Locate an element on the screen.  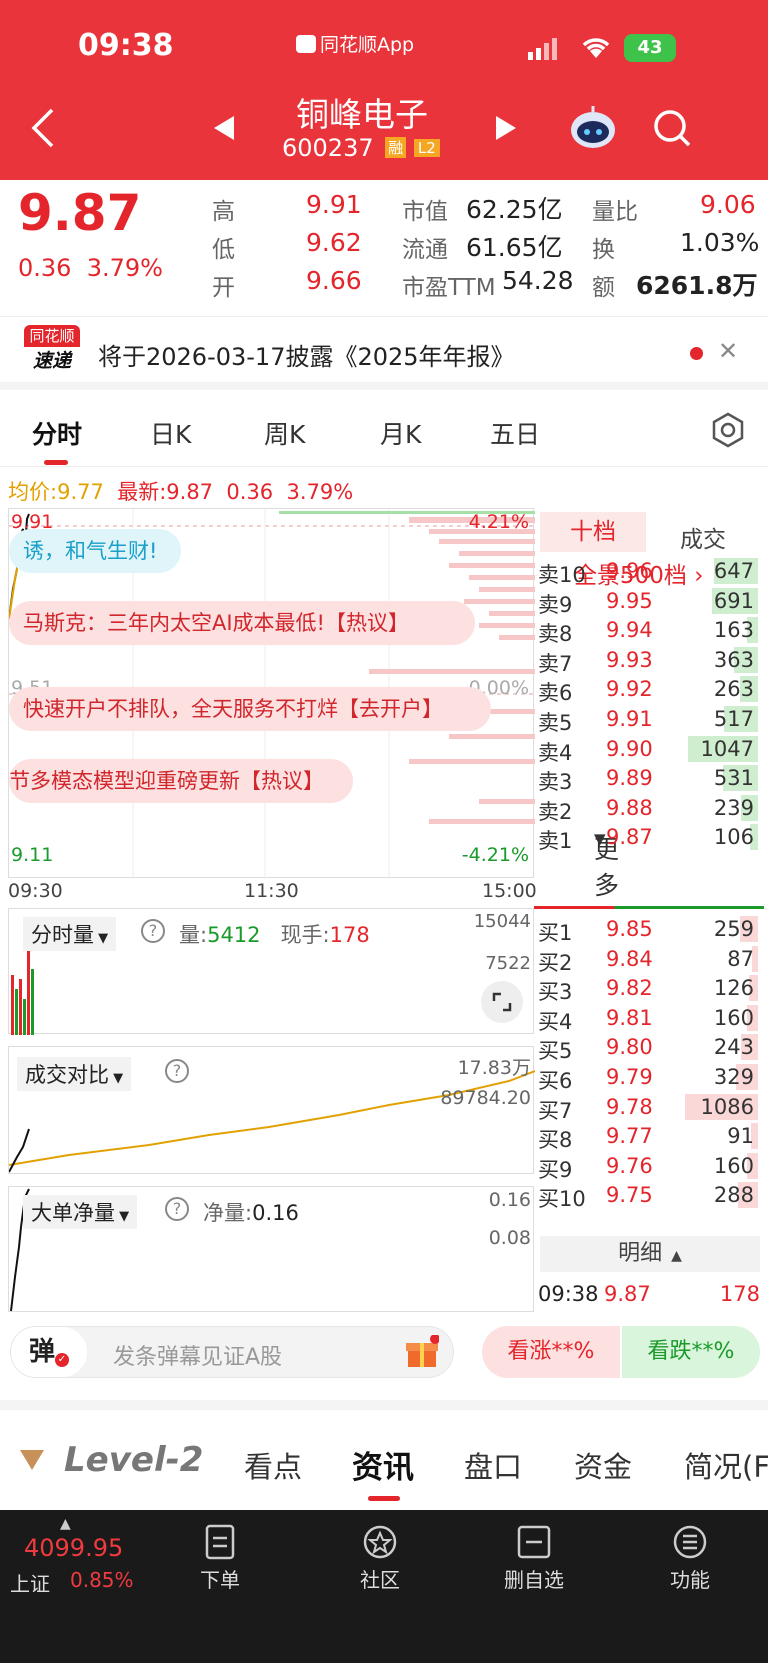
section-tab-news: 资讯 is located at coordinates (383, 1464).